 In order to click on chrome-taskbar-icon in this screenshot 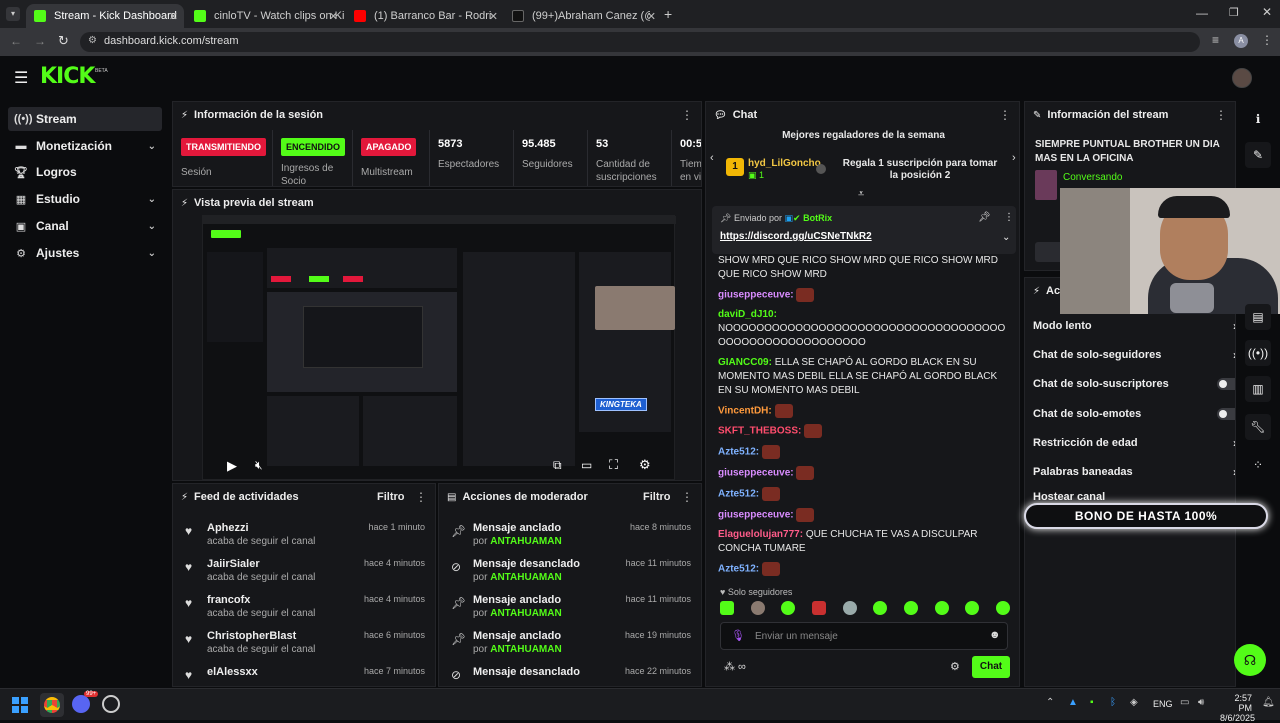, I will do `click(52, 705)`.